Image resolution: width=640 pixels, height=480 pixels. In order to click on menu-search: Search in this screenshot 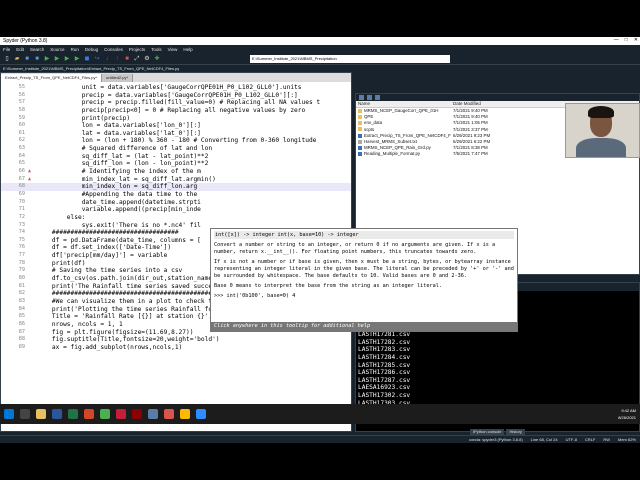, I will do `click(37, 49)`.